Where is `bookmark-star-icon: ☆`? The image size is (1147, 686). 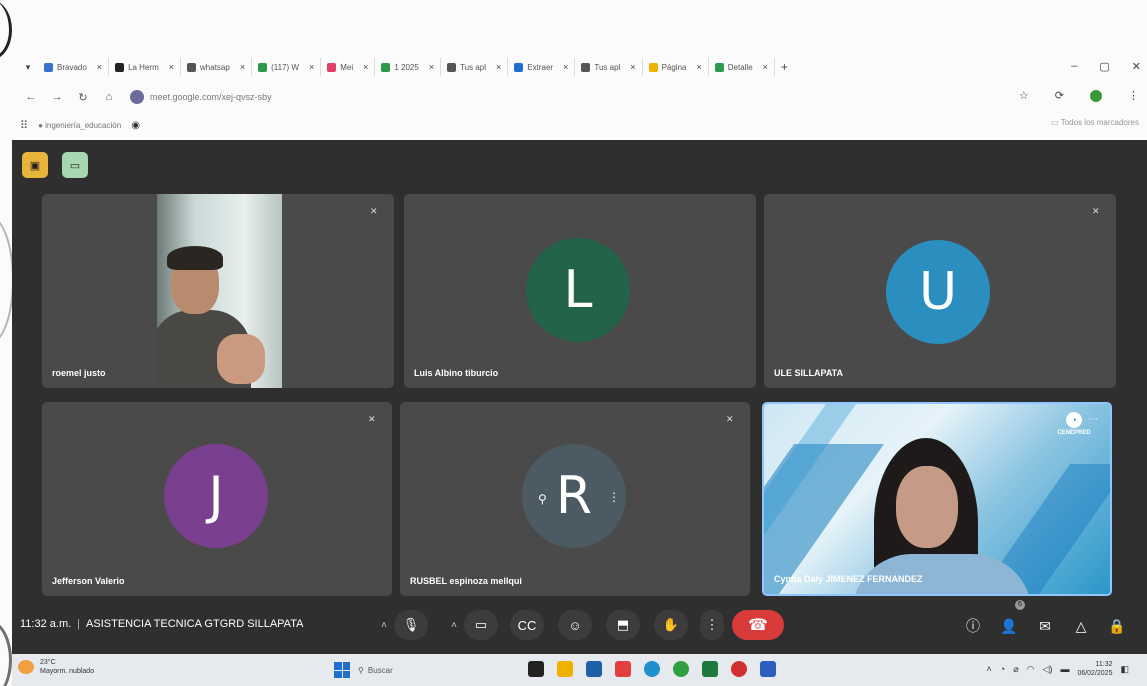 bookmark-star-icon: ☆ is located at coordinates (1024, 95).